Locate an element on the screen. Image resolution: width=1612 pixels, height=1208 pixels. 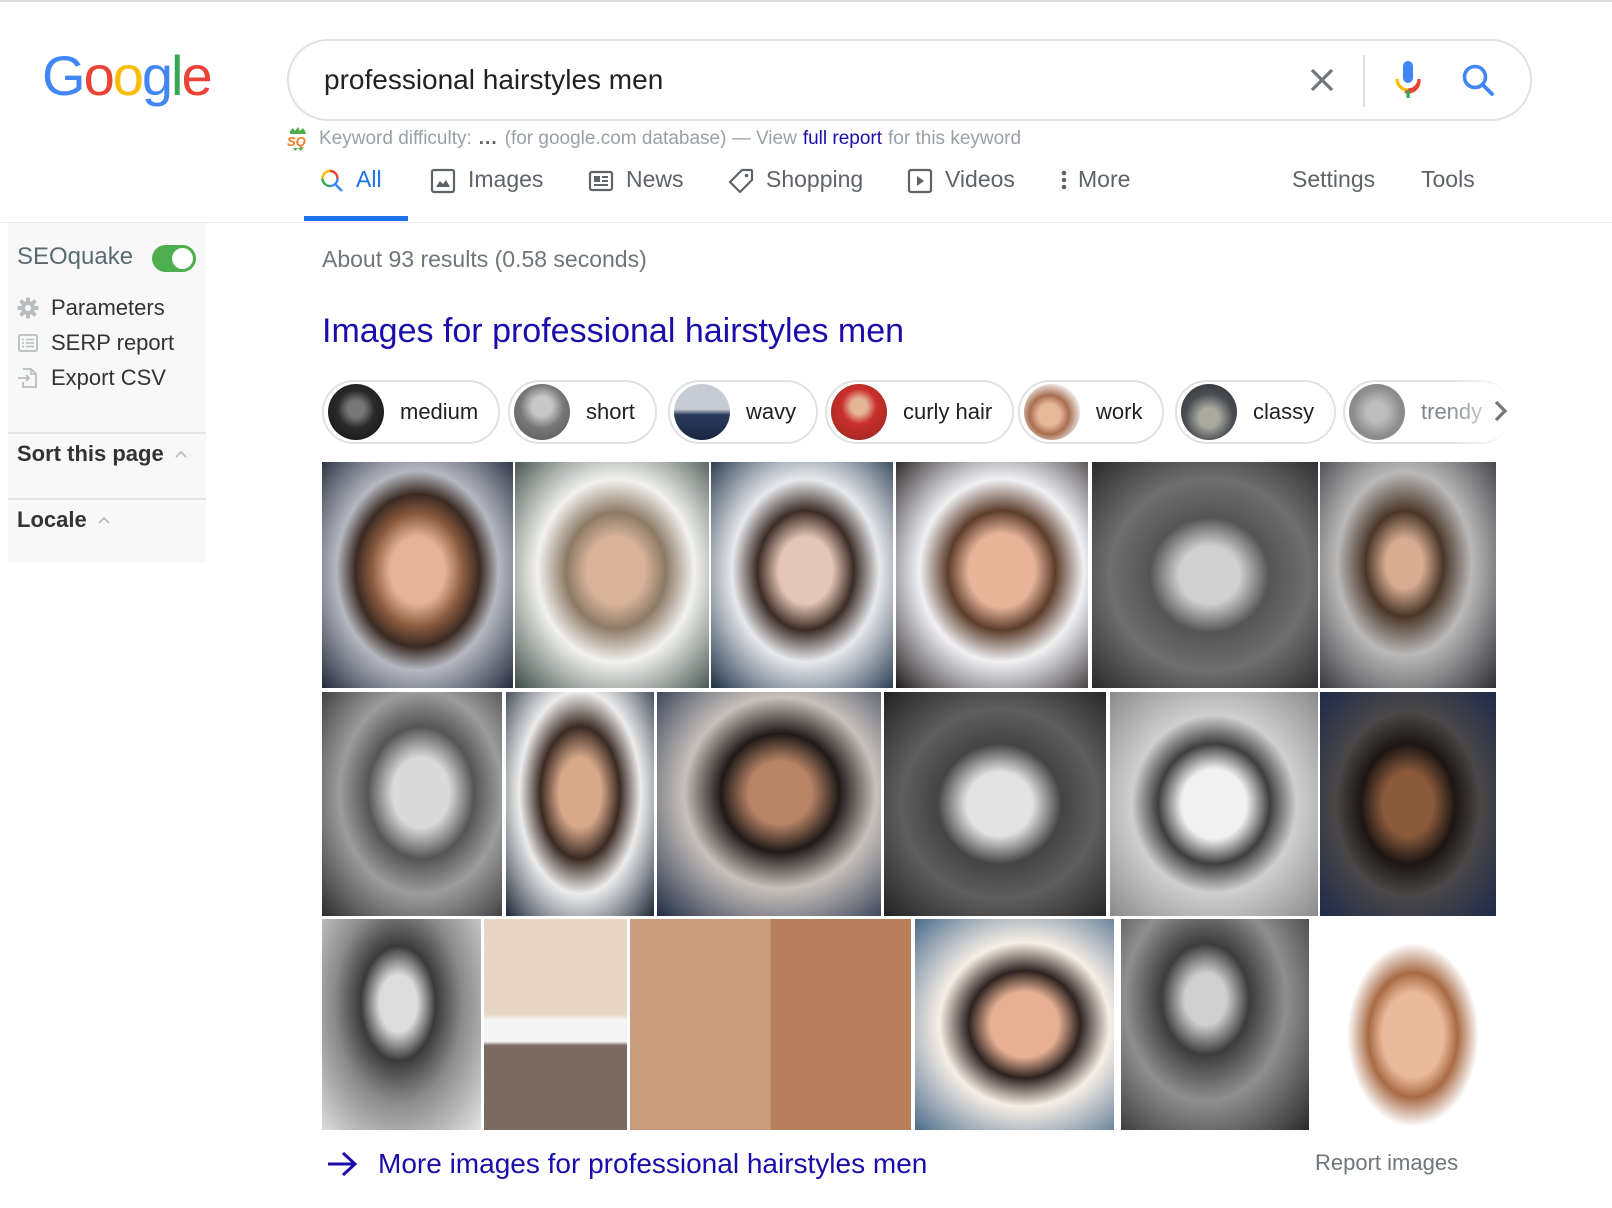
chip-classy: classy is located at coordinates (1256, 412).